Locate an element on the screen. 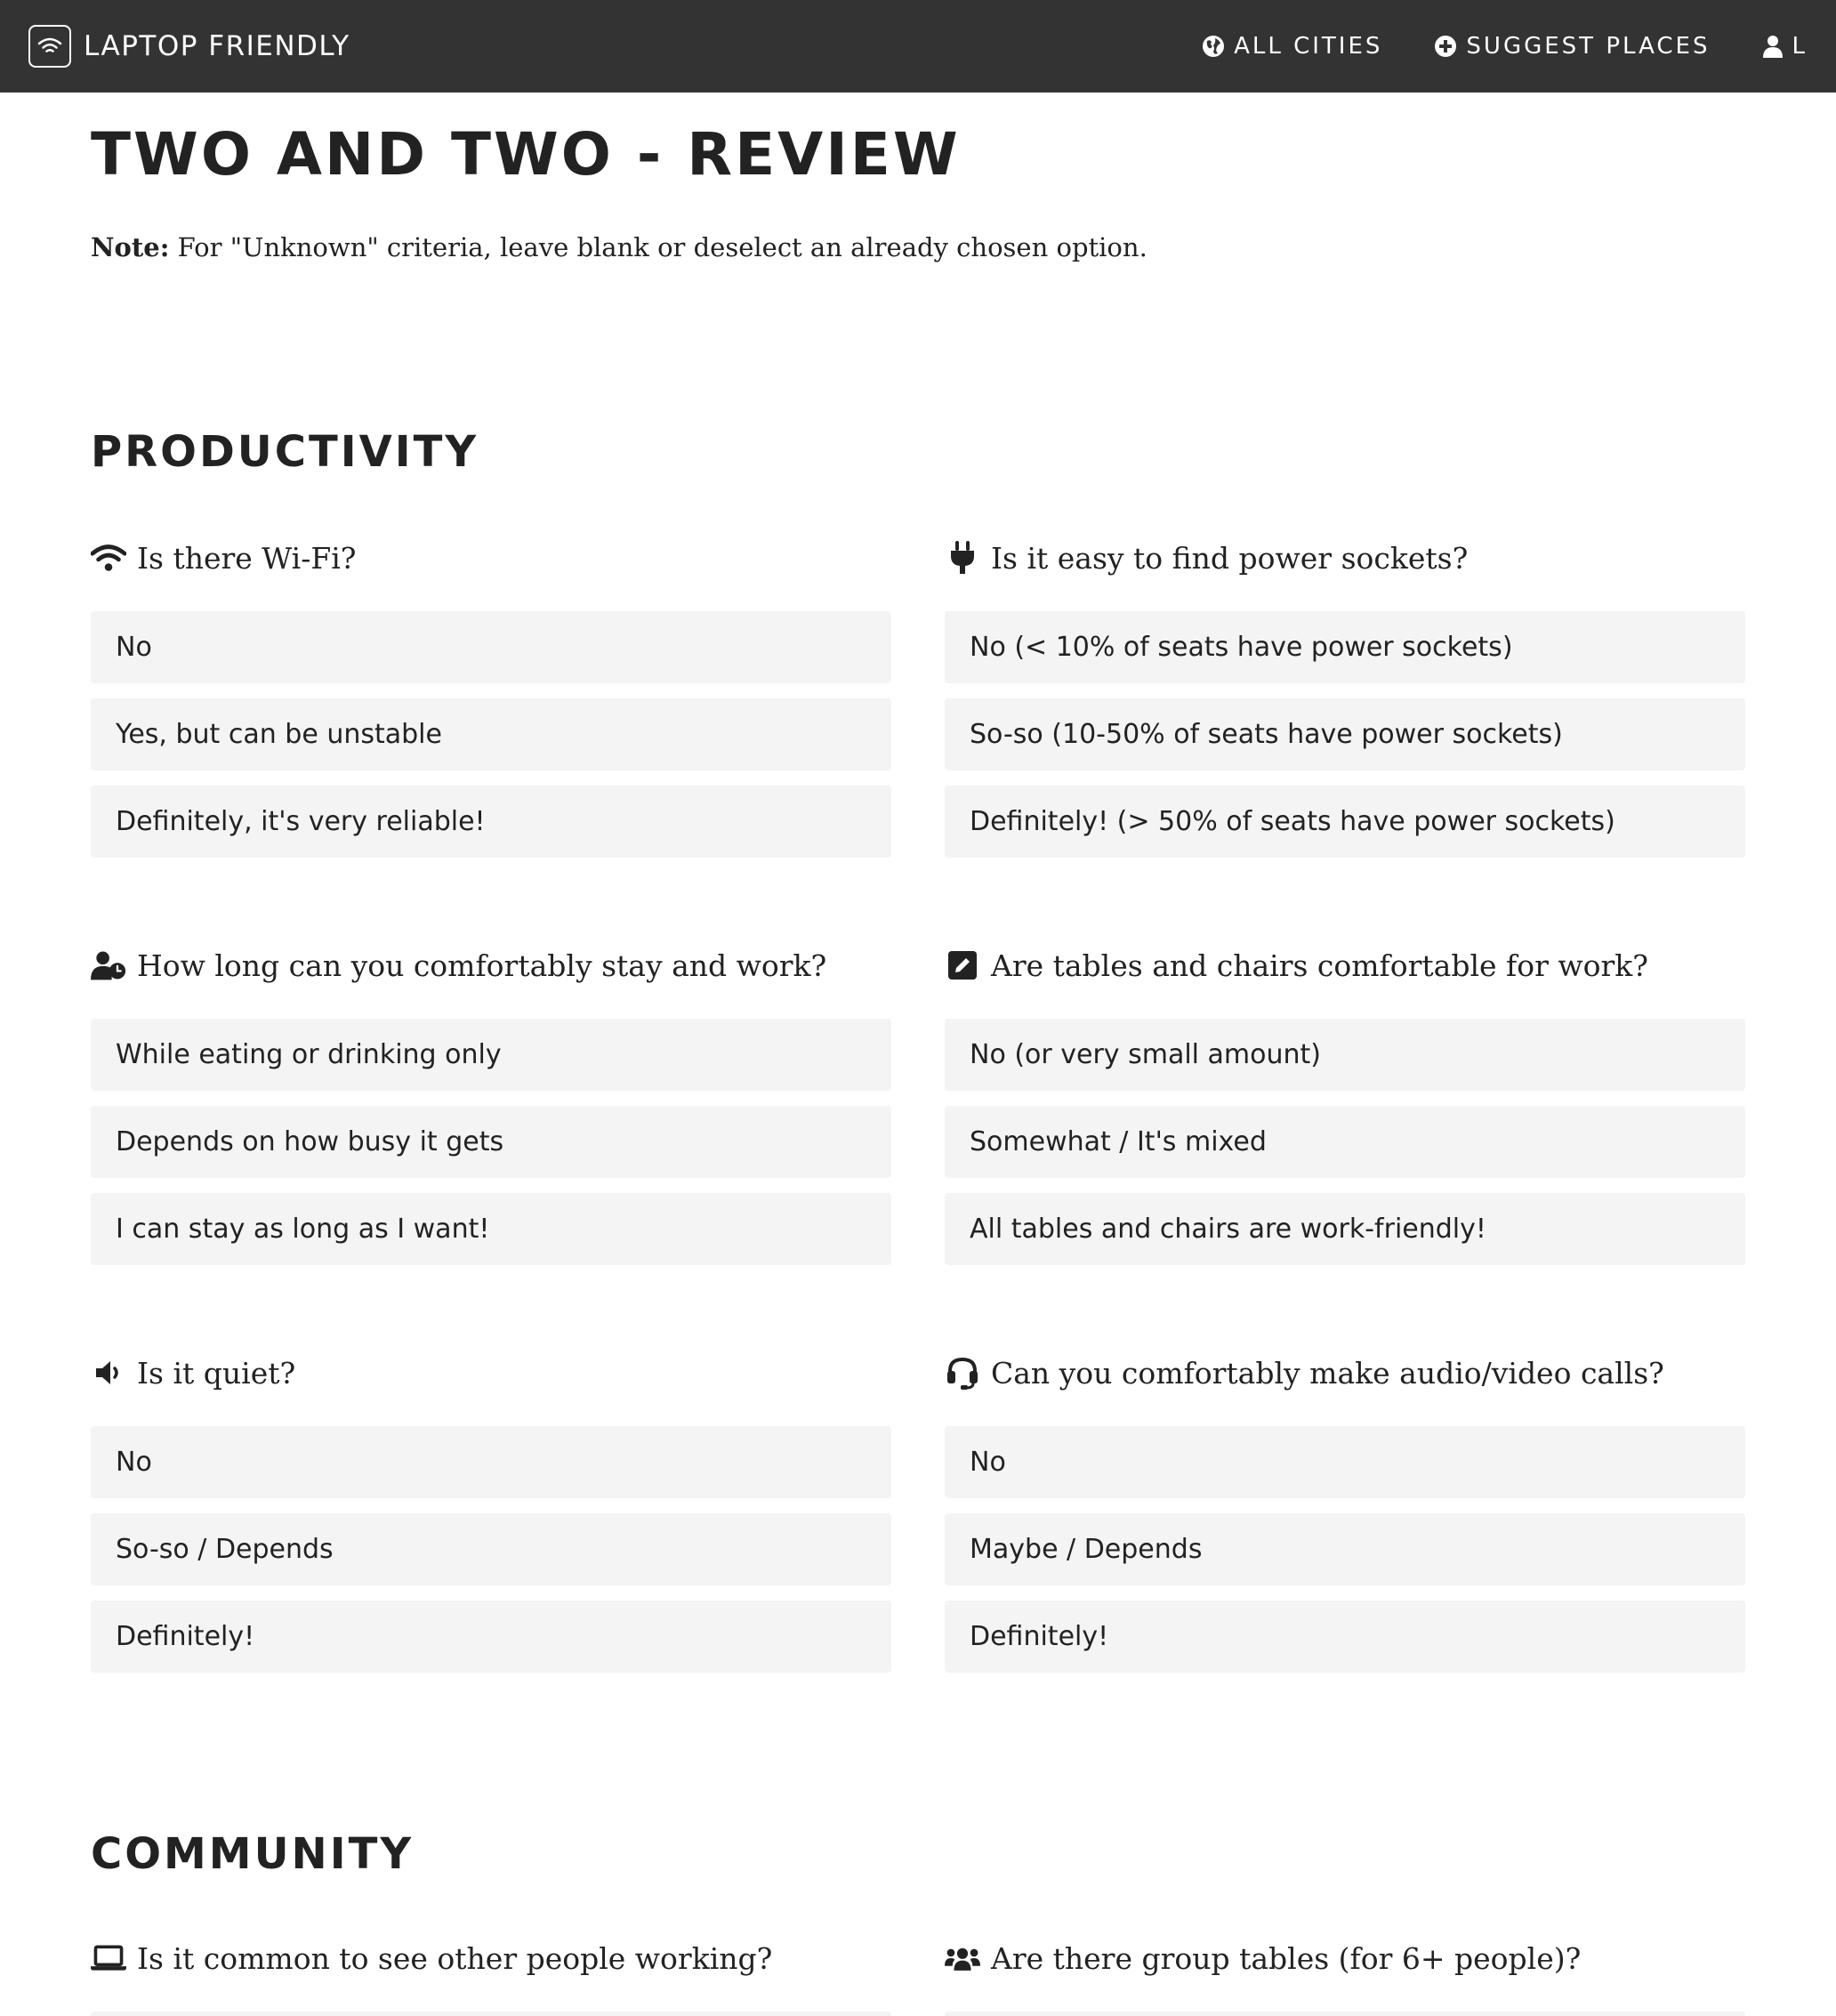 The width and height of the screenshot is (1836, 2016). question-wifi-label: Is there Wi-Fi? is located at coordinates (247, 558).